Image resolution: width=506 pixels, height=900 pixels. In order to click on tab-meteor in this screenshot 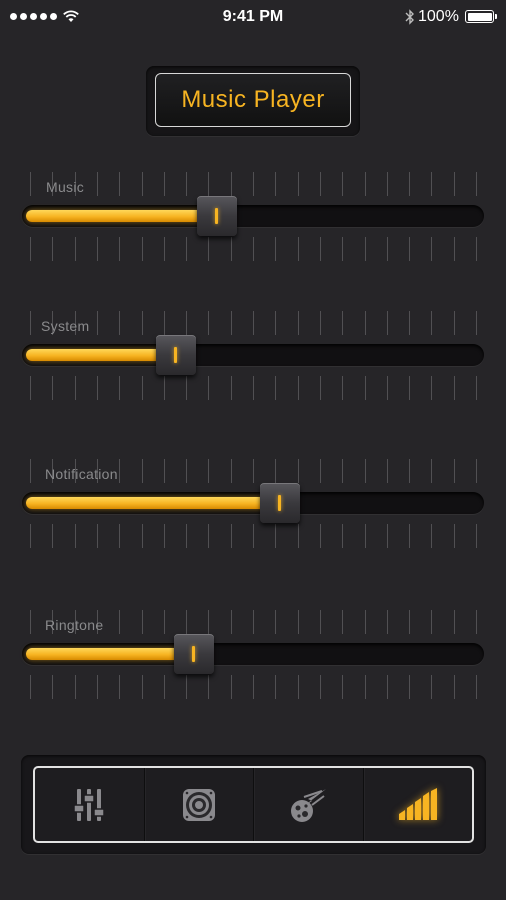, I will do `click(308, 804)`.